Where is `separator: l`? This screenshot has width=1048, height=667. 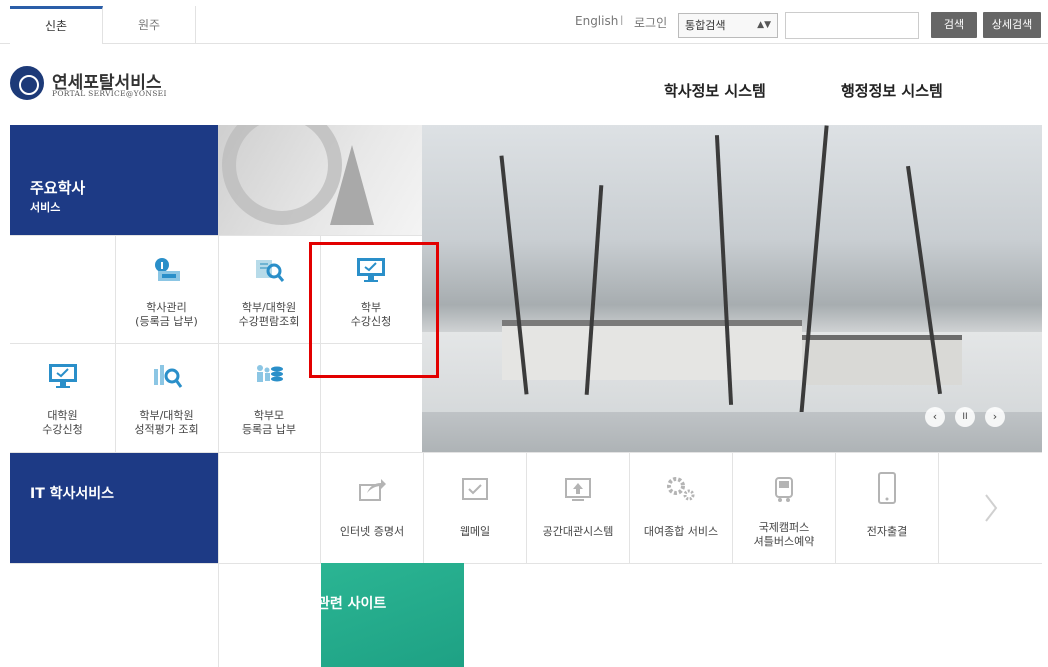 separator: l is located at coordinates (622, 21).